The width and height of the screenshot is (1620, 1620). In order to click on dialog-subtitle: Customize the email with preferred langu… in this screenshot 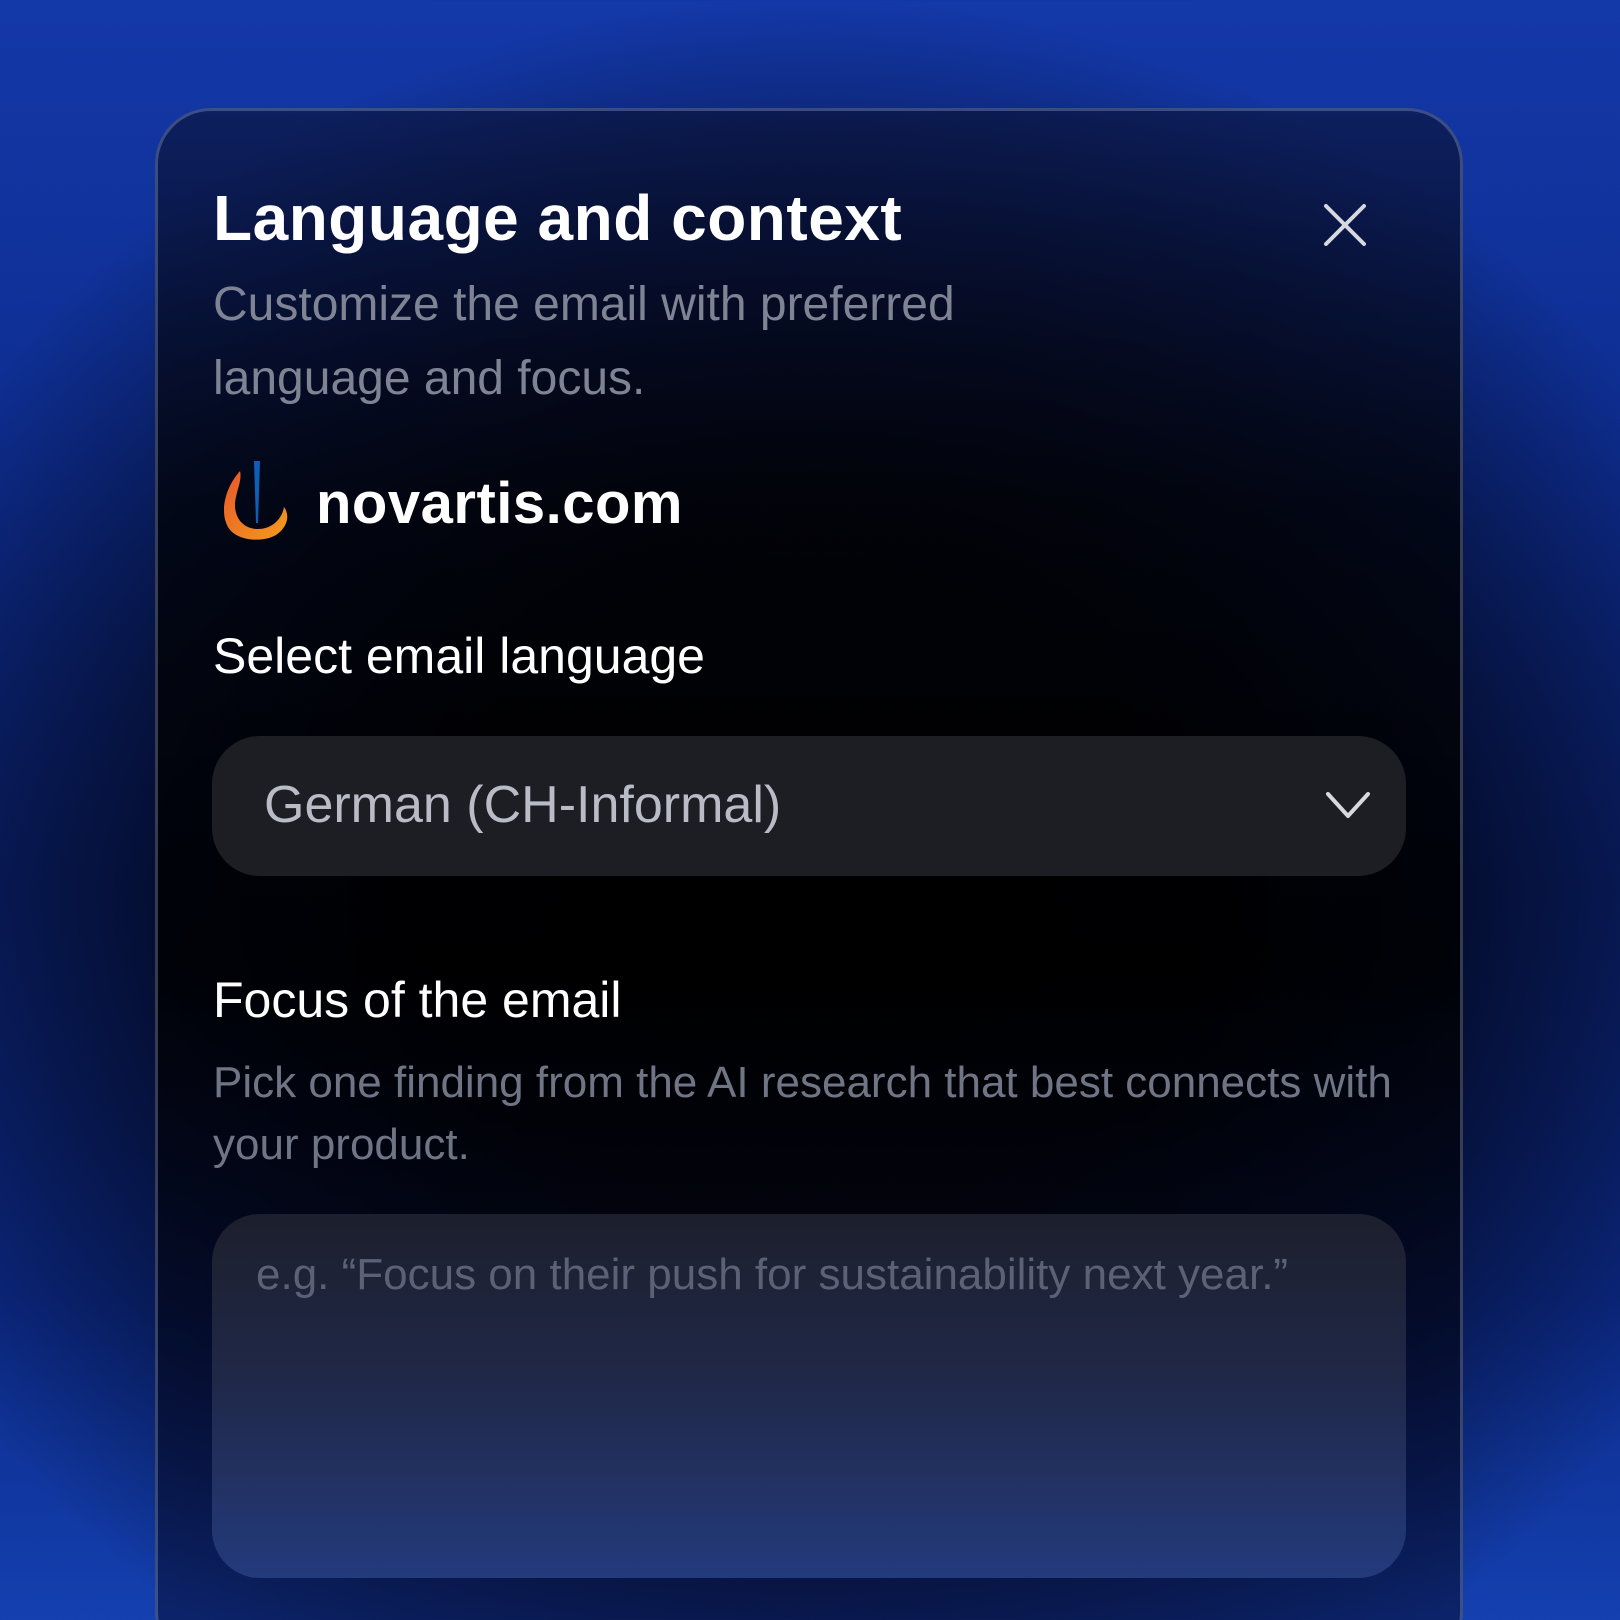, I will do `click(584, 341)`.